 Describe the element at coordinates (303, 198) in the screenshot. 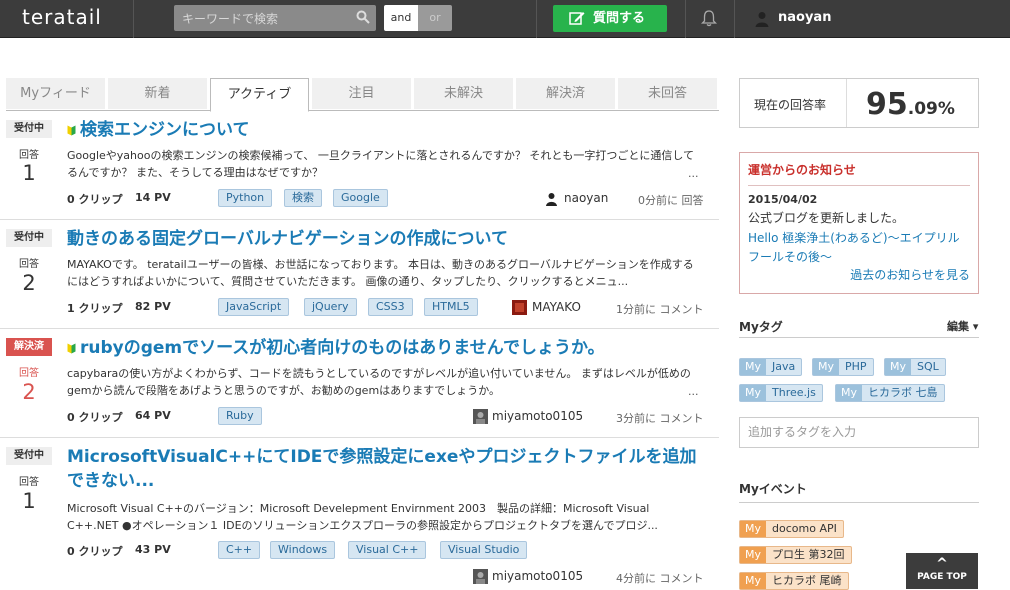

I see `tag-search: 検索` at that location.